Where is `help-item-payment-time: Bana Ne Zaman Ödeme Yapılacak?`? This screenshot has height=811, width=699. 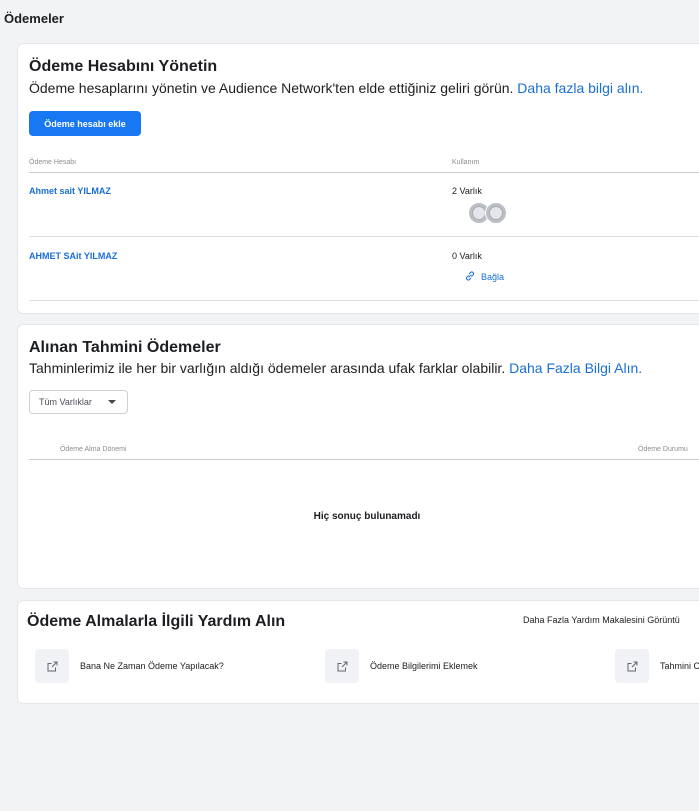 help-item-payment-time: Bana Ne Zaman Ödeme Yapılacak? is located at coordinates (129, 666).